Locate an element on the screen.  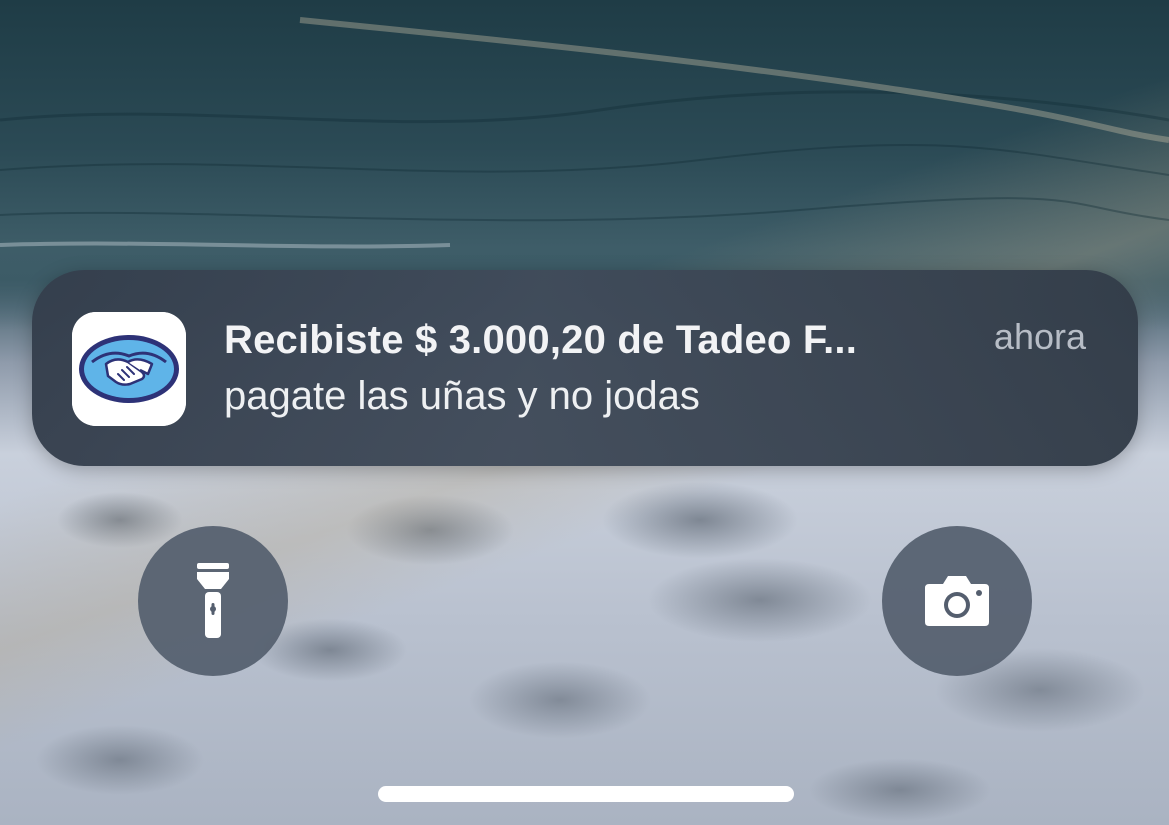
mercado-pago-app-icon is located at coordinates (129, 369).